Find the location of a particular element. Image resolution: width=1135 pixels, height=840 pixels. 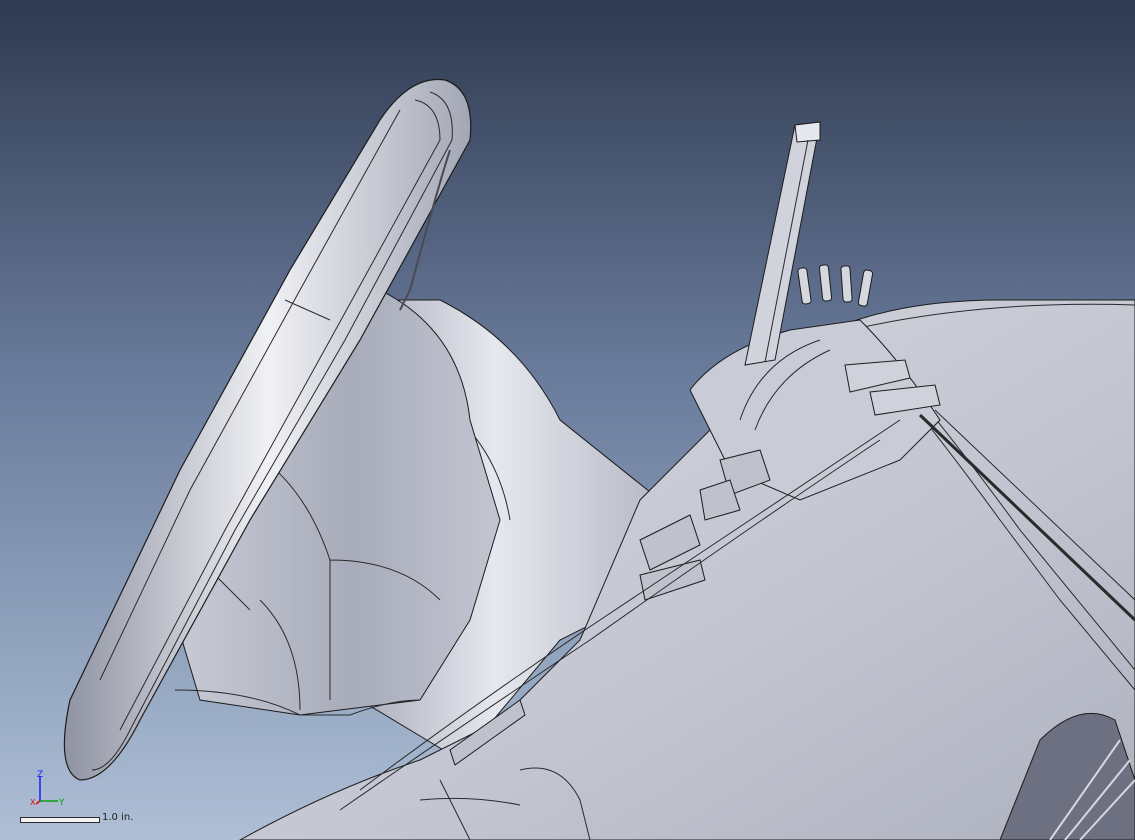

triad-x-label: X is located at coordinates (33, 802).